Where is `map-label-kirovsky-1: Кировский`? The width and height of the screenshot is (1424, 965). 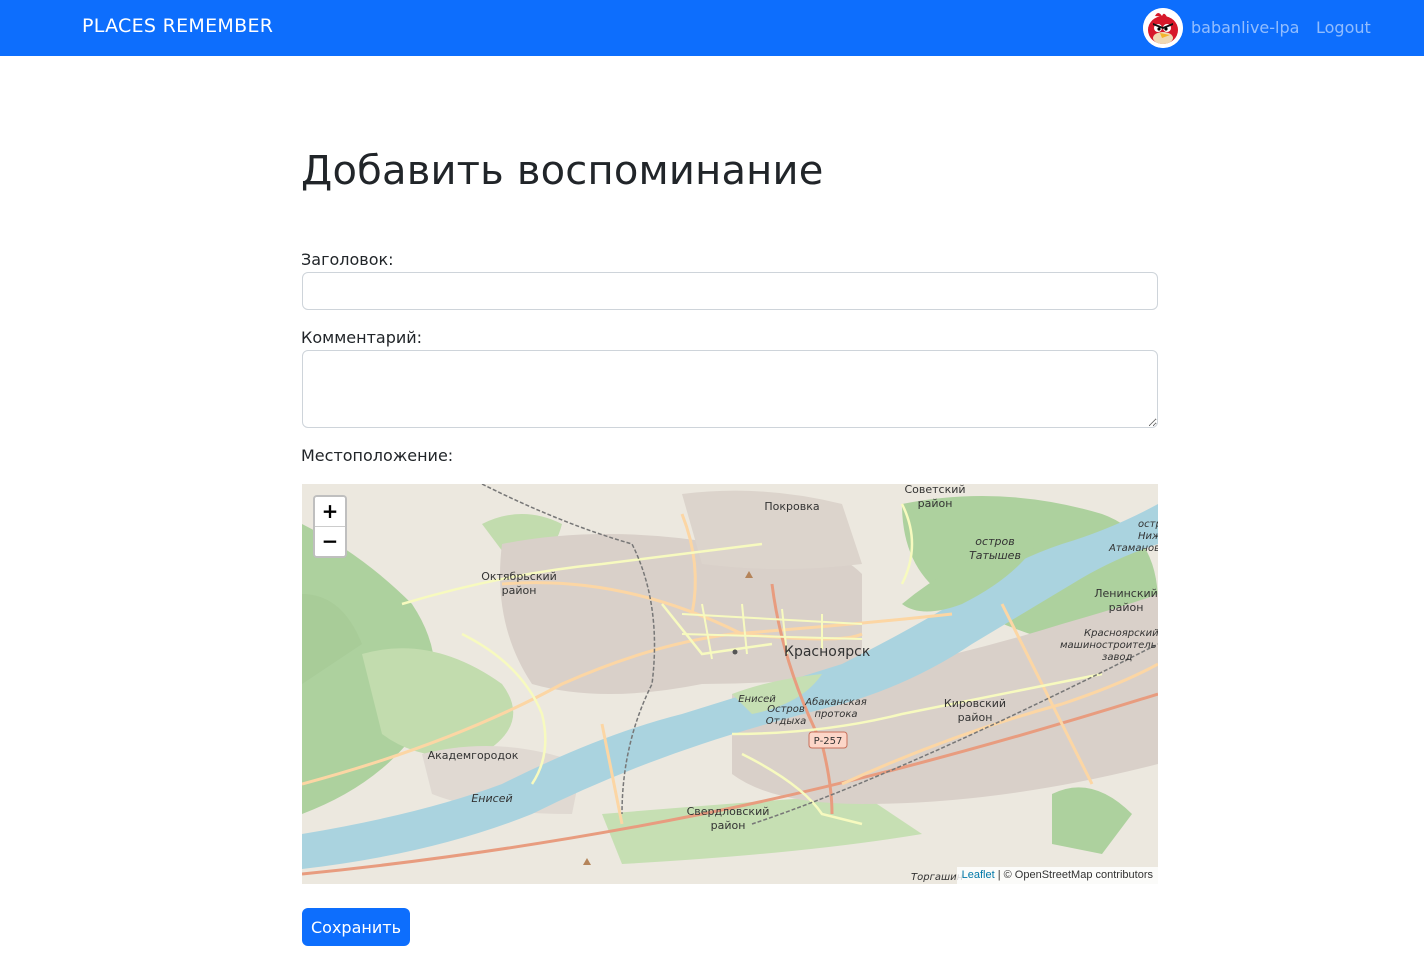 map-label-kirovsky-1: Кировский is located at coordinates (975, 703).